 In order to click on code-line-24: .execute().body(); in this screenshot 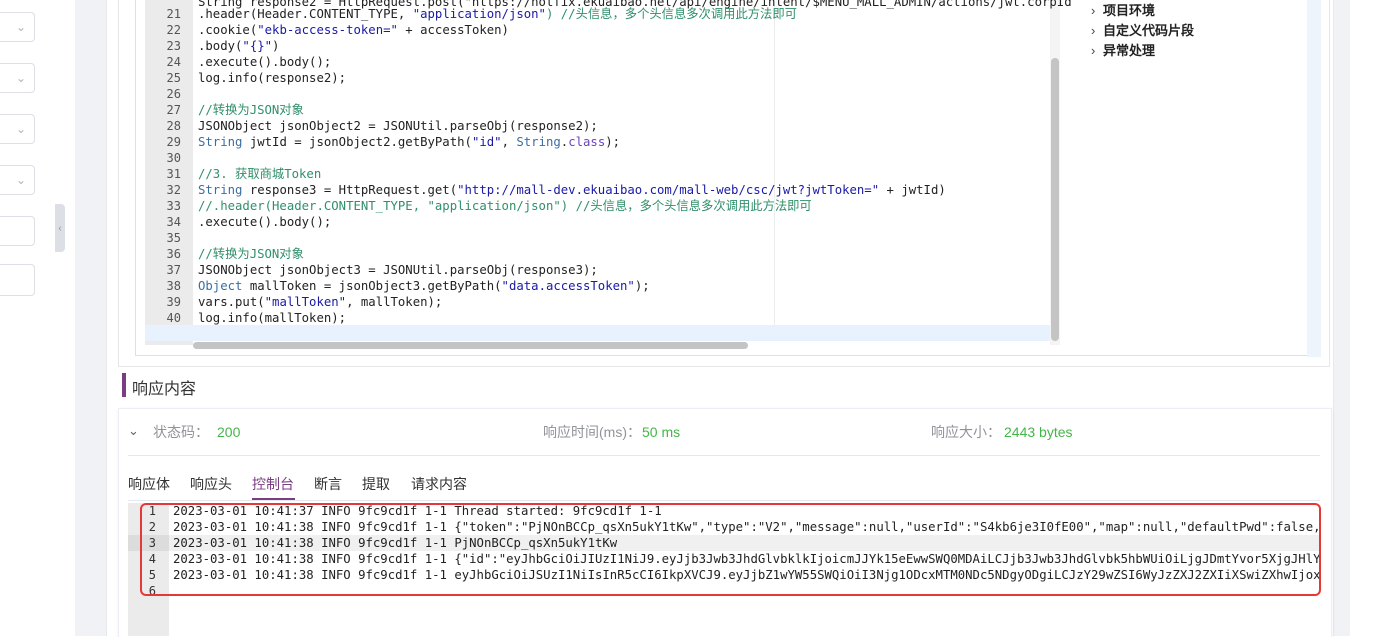, I will do `click(265, 62)`.